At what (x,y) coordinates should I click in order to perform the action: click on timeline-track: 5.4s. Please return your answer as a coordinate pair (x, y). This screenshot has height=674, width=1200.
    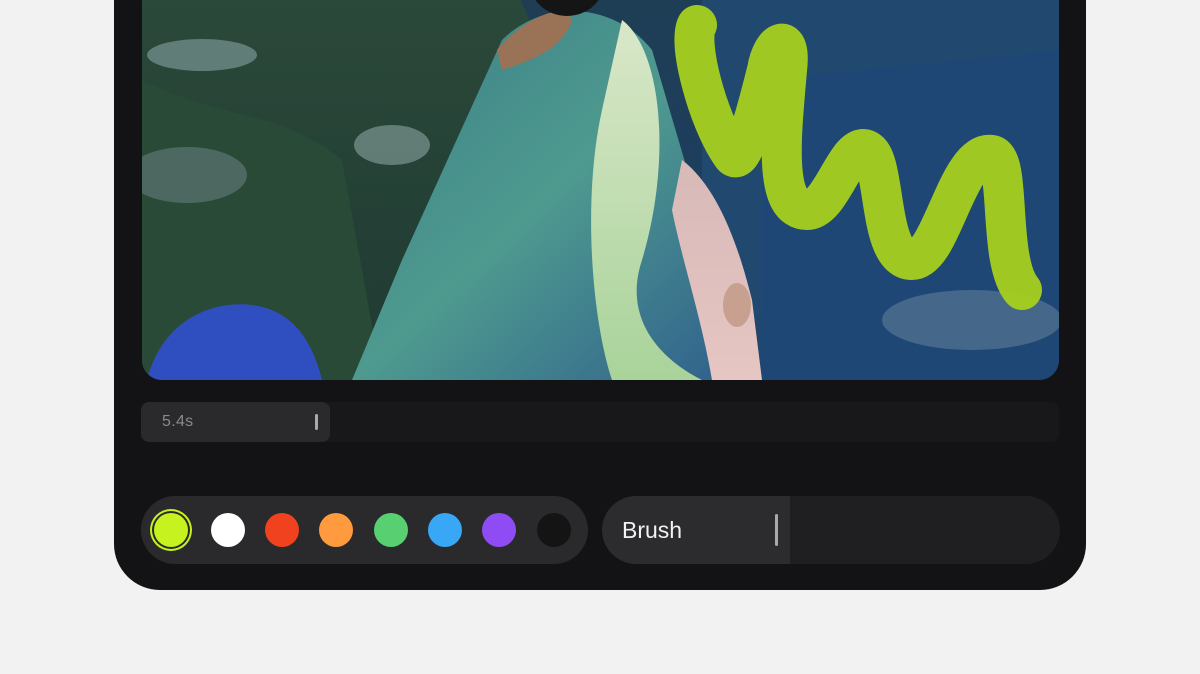
    Looking at the image, I should click on (600, 422).